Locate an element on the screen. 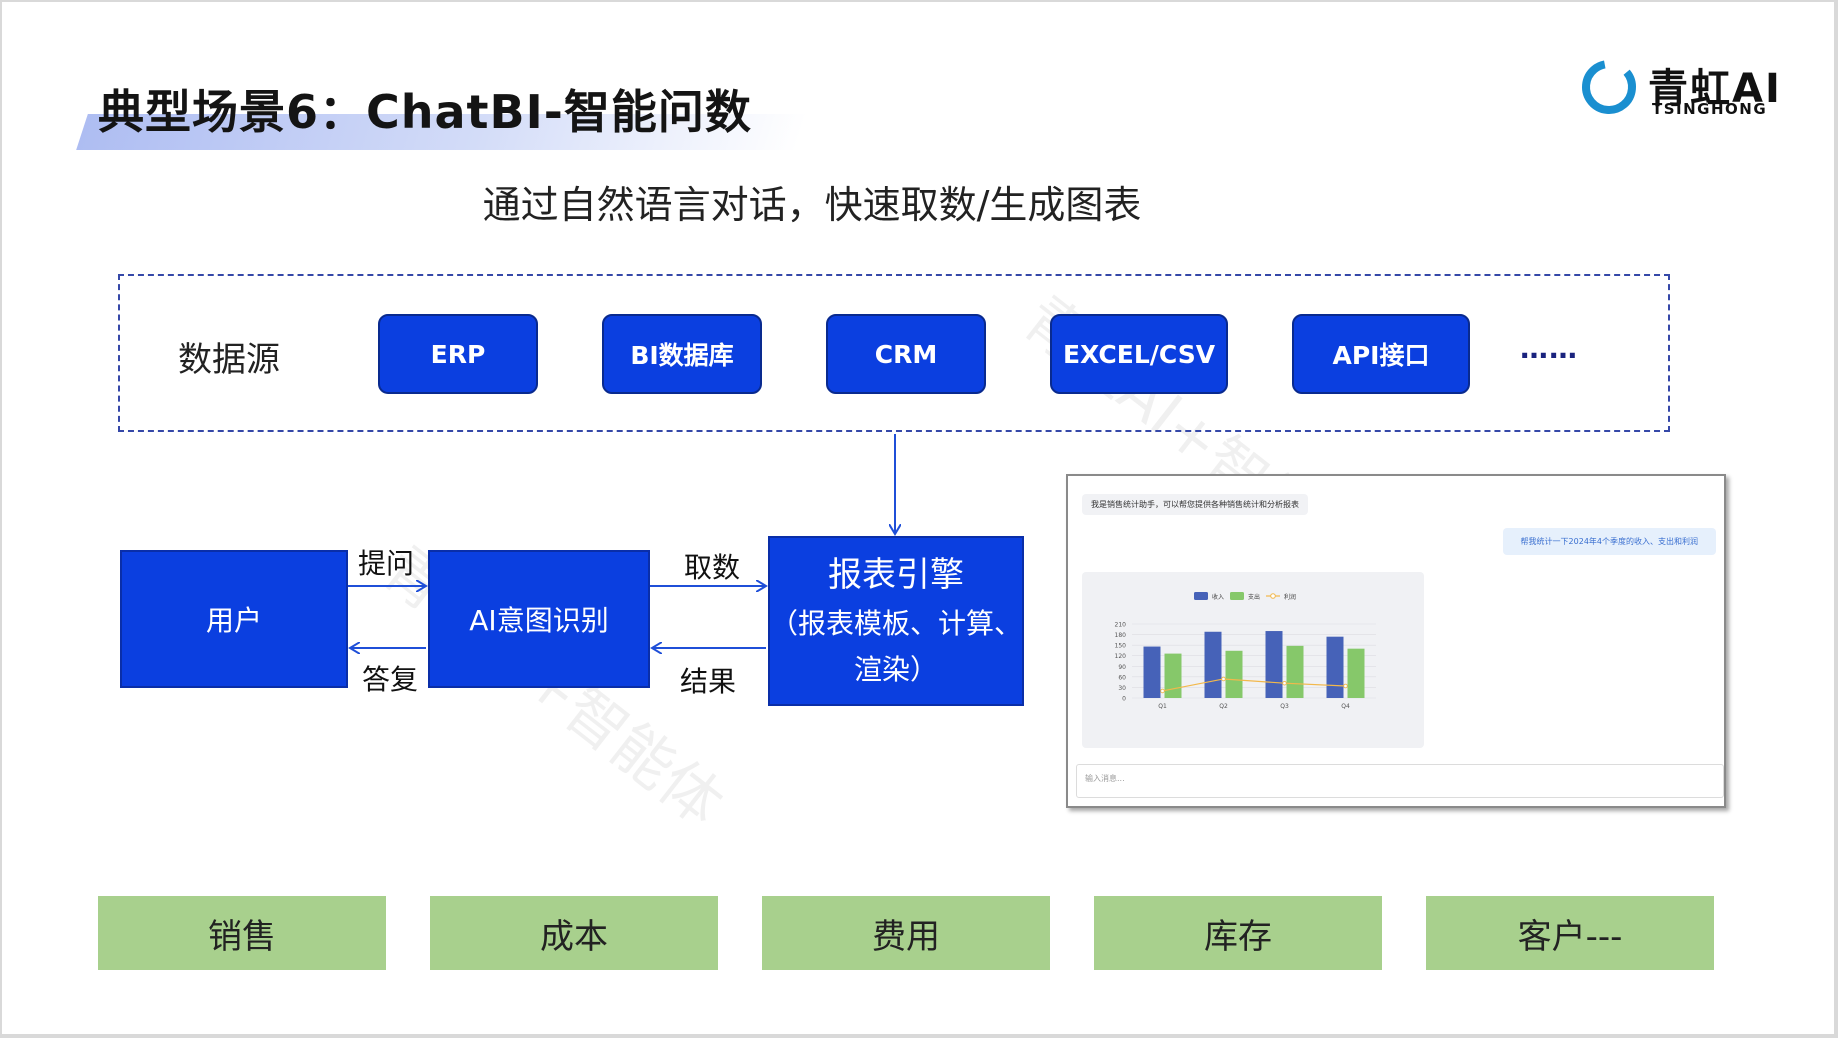 The height and width of the screenshot is (1038, 1838). category-sales: 销售 is located at coordinates (242, 933).